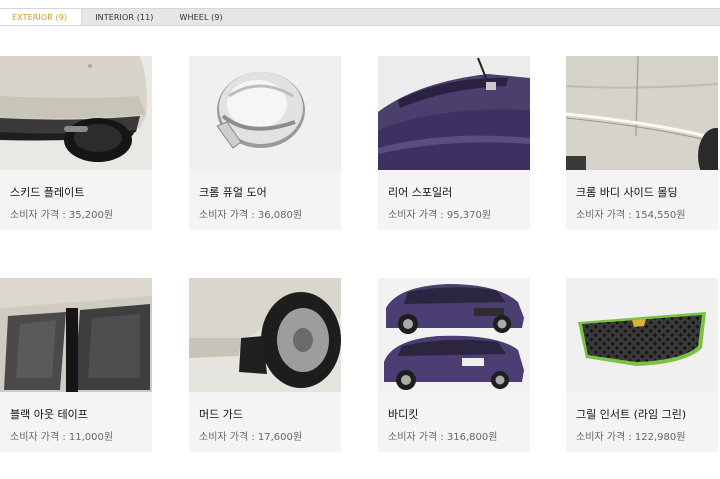 This screenshot has height=479, width=720. I want to click on product-price: 소비자 가격 : 95,370원, so click(439, 213).